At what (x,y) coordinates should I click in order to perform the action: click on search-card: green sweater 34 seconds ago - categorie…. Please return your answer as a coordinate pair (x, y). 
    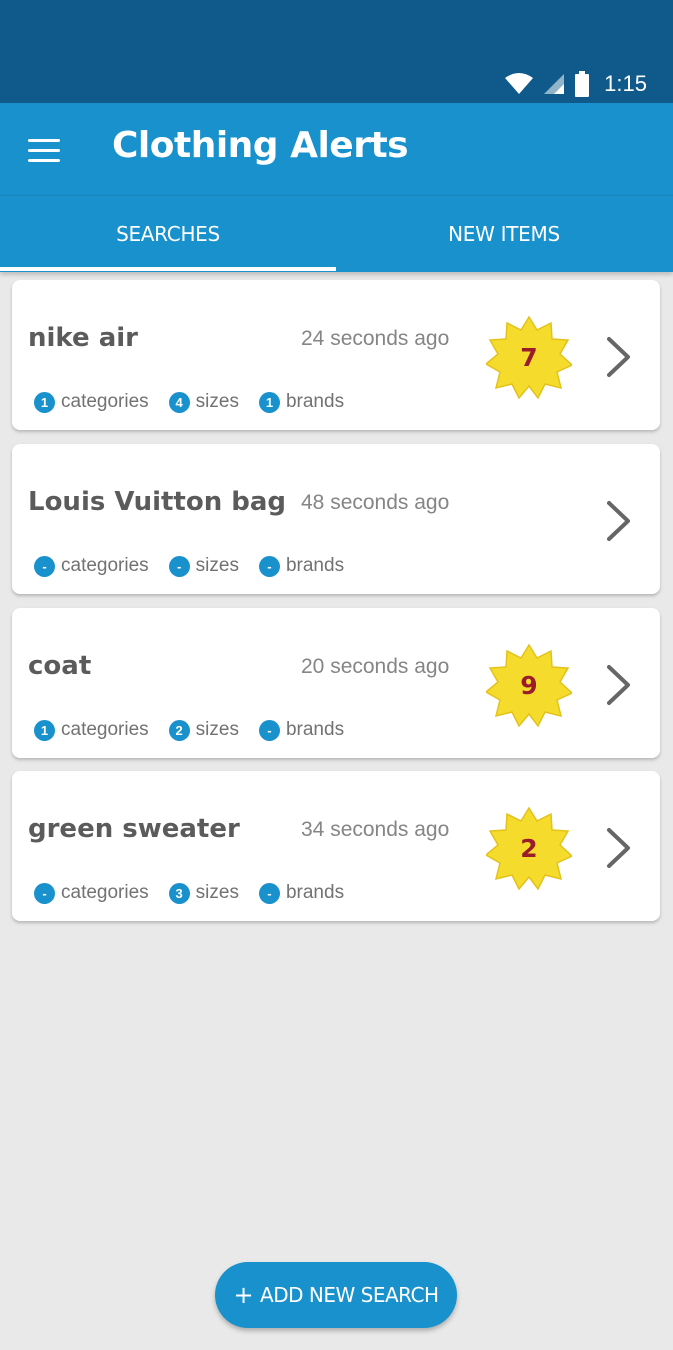
    Looking at the image, I should click on (336, 846).